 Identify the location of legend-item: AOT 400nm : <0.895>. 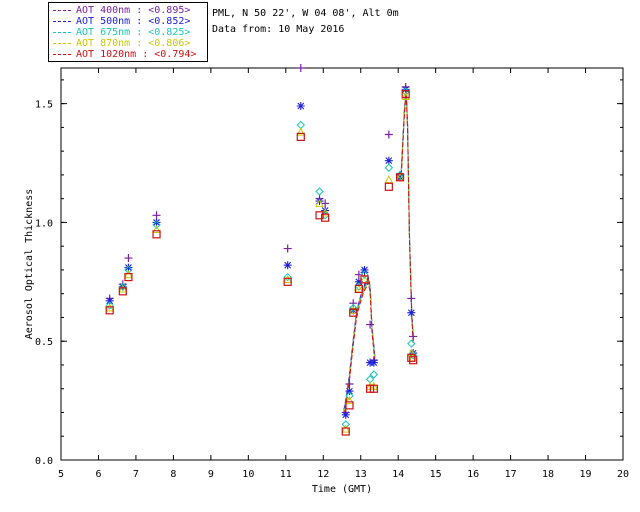
(121, 10).